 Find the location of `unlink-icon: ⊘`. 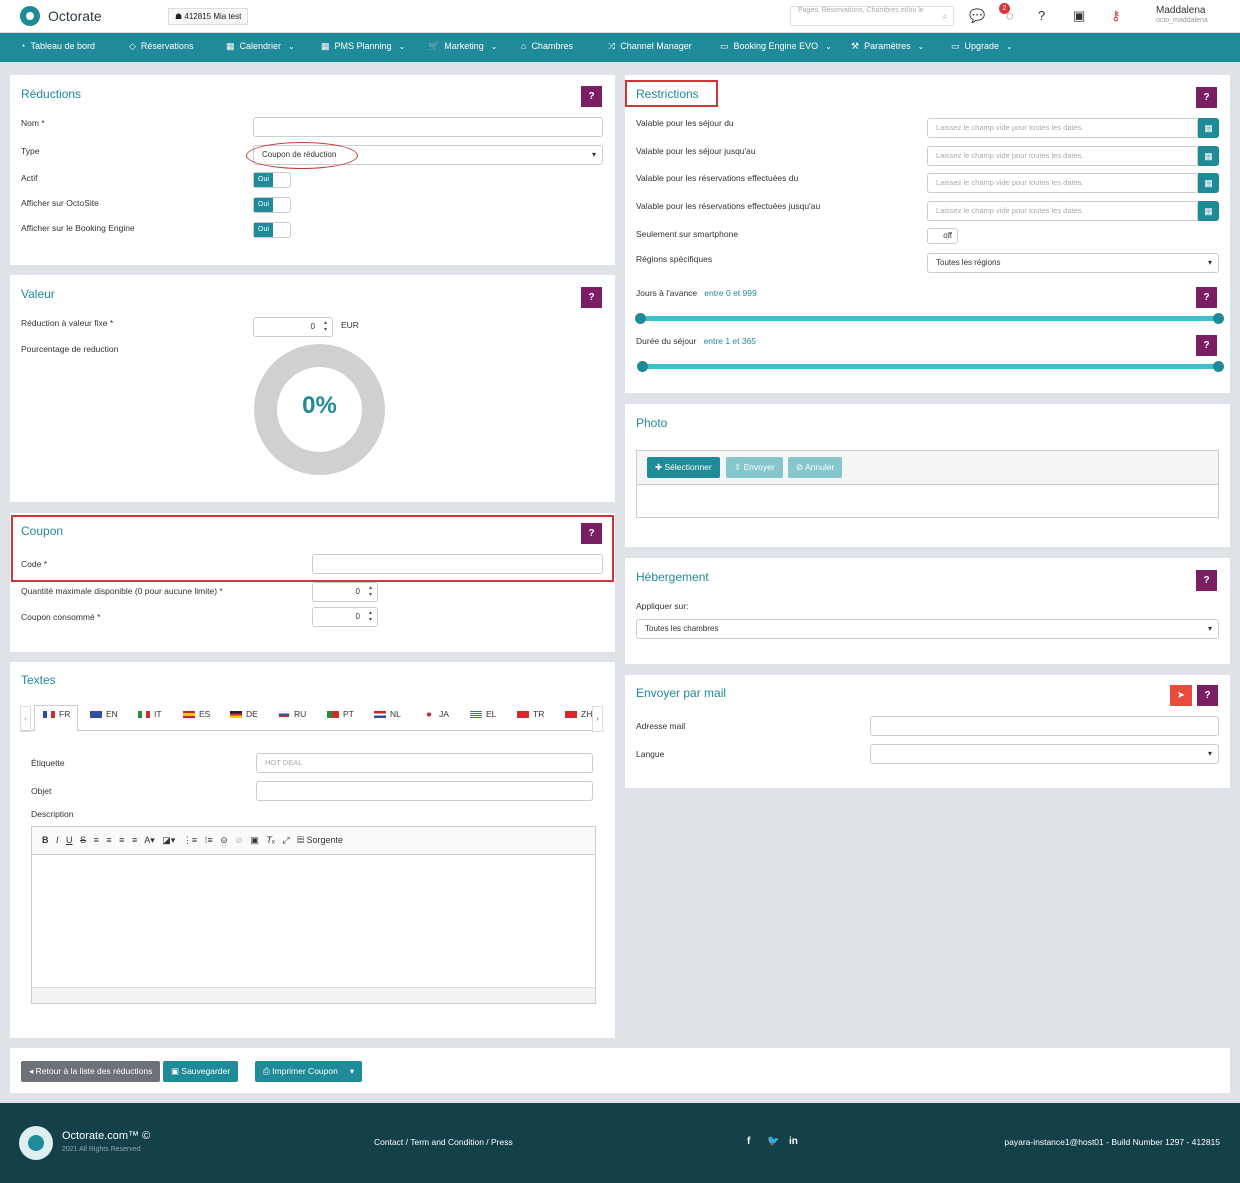

unlink-icon: ⊘ is located at coordinates (239, 840).